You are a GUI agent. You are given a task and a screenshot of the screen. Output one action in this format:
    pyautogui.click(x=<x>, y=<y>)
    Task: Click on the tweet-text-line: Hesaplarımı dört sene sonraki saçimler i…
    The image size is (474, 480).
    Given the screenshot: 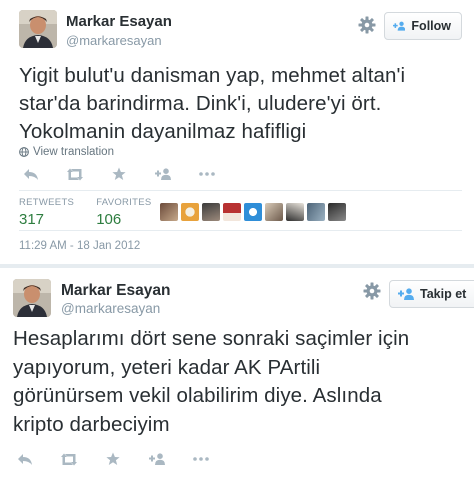 What is the action you would take?
    pyautogui.click(x=211, y=338)
    